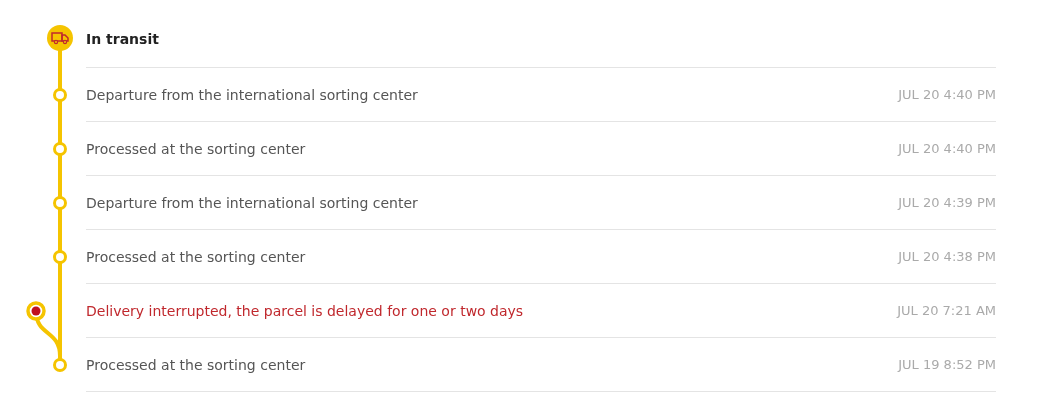 The image size is (1060, 407). Describe the element at coordinates (947, 364) in the screenshot. I see `event-time: JUL 19 8:52 PM` at that location.